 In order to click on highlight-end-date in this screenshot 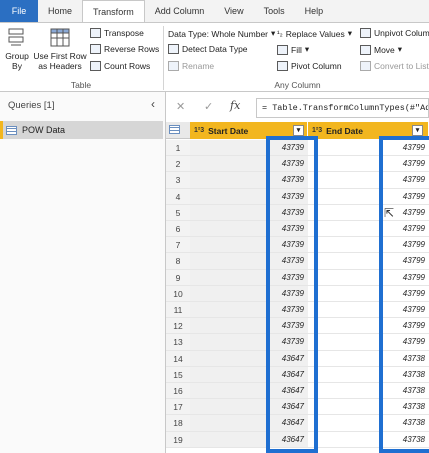, I will do `click(404, 294)`.